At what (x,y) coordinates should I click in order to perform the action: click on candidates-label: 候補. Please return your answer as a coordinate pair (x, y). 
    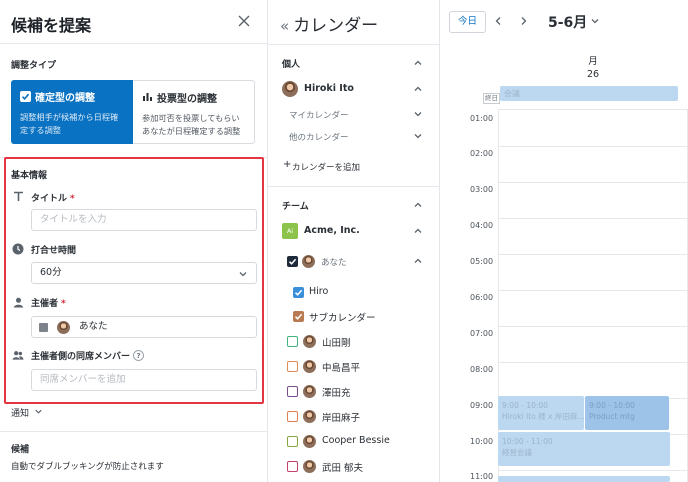
    Looking at the image, I should click on (20, 450).